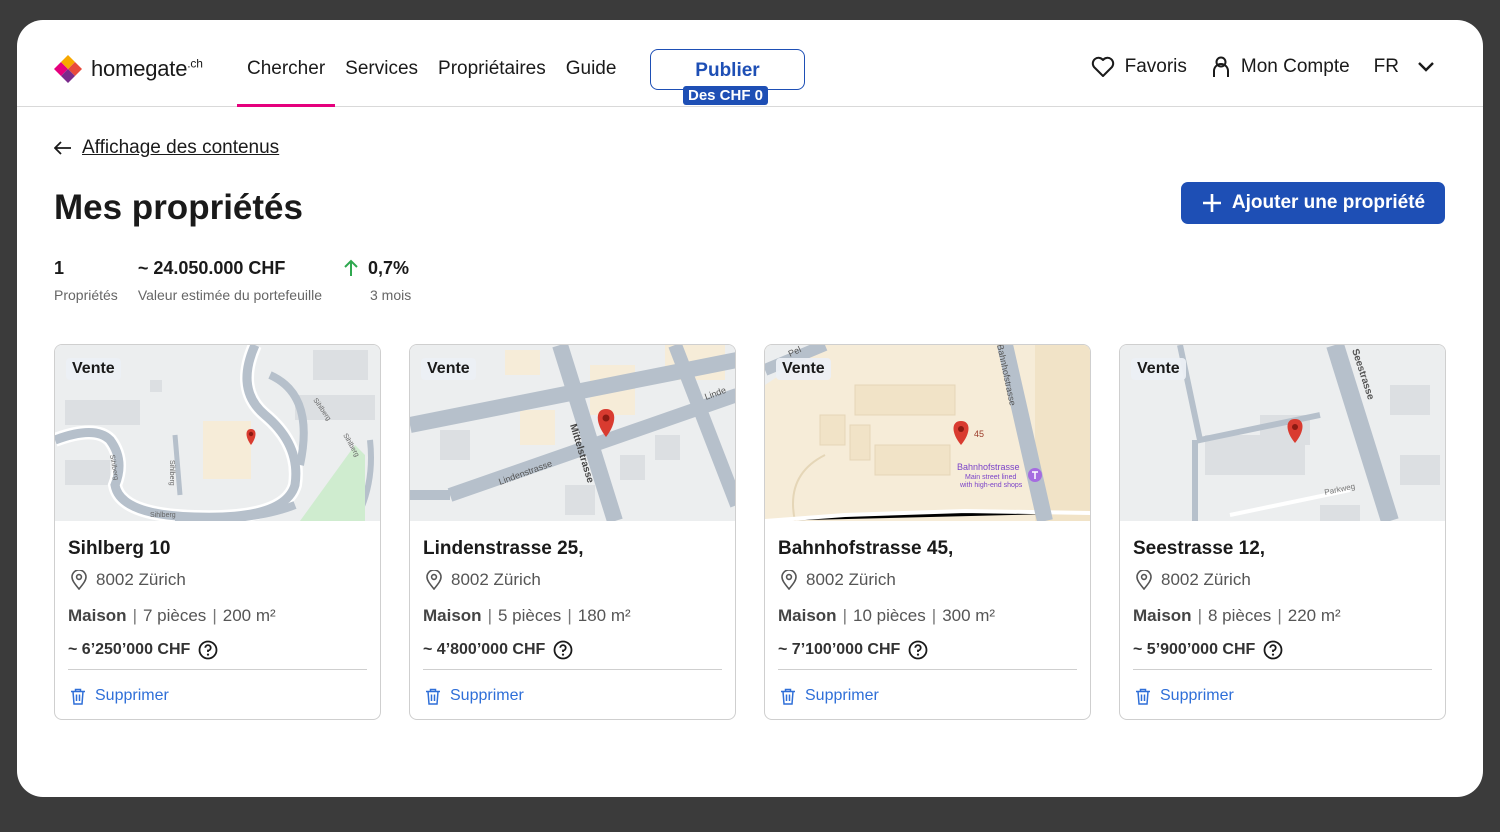 This screenshot has height=832, width=1500. What do you see at coordinates (496, 579) in the screenshot?
I see `property-city-label: 8002 Zürich` at bounding box center [496, 579].